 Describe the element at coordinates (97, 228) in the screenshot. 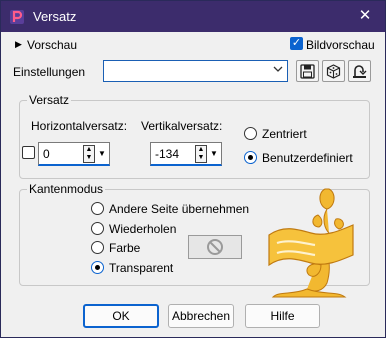

I see `edge-option-repeat-radio` at that location.